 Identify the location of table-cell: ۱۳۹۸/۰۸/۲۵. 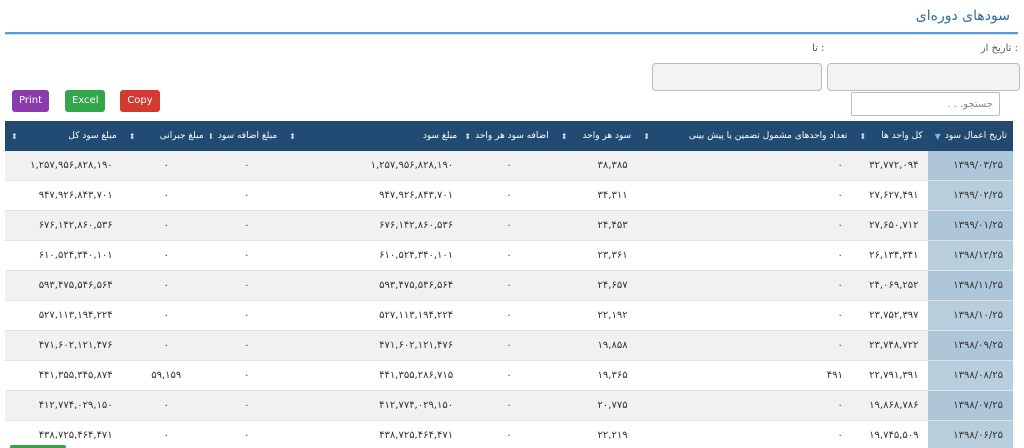
(970, 375).